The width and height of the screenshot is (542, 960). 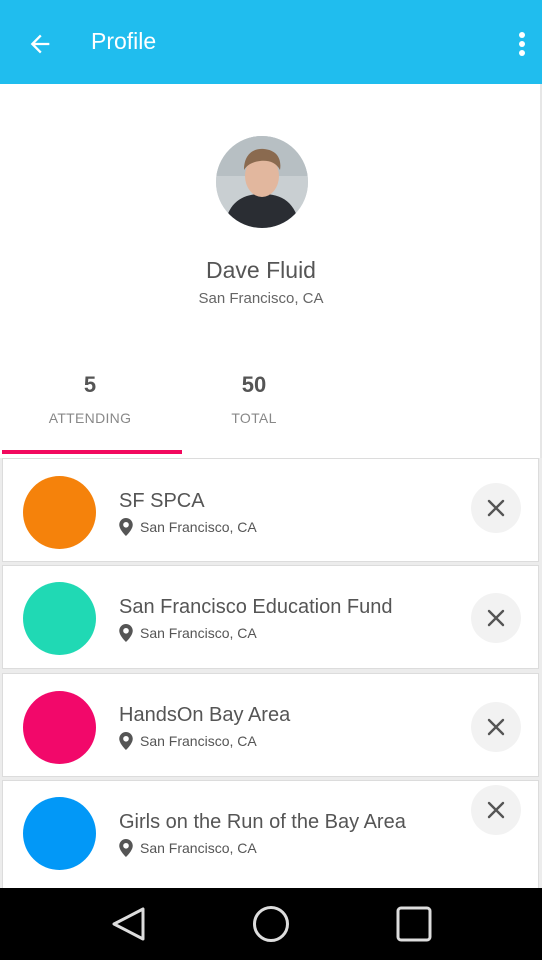 What do you see at coordinates (205, 715) in the screenshot?
I see `event-name: HandsOn Bay Area` at bounding box center [205, 715].